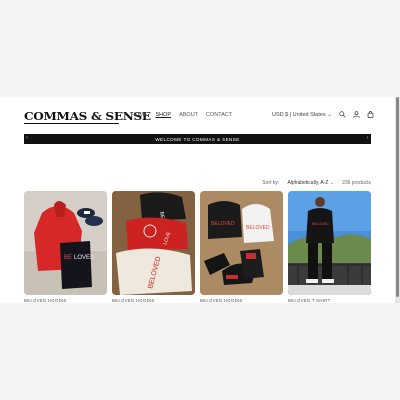  Describe the element at coordinates (368, 138) in the screenshot. I see `announcement-next-icon: ›` at that location.